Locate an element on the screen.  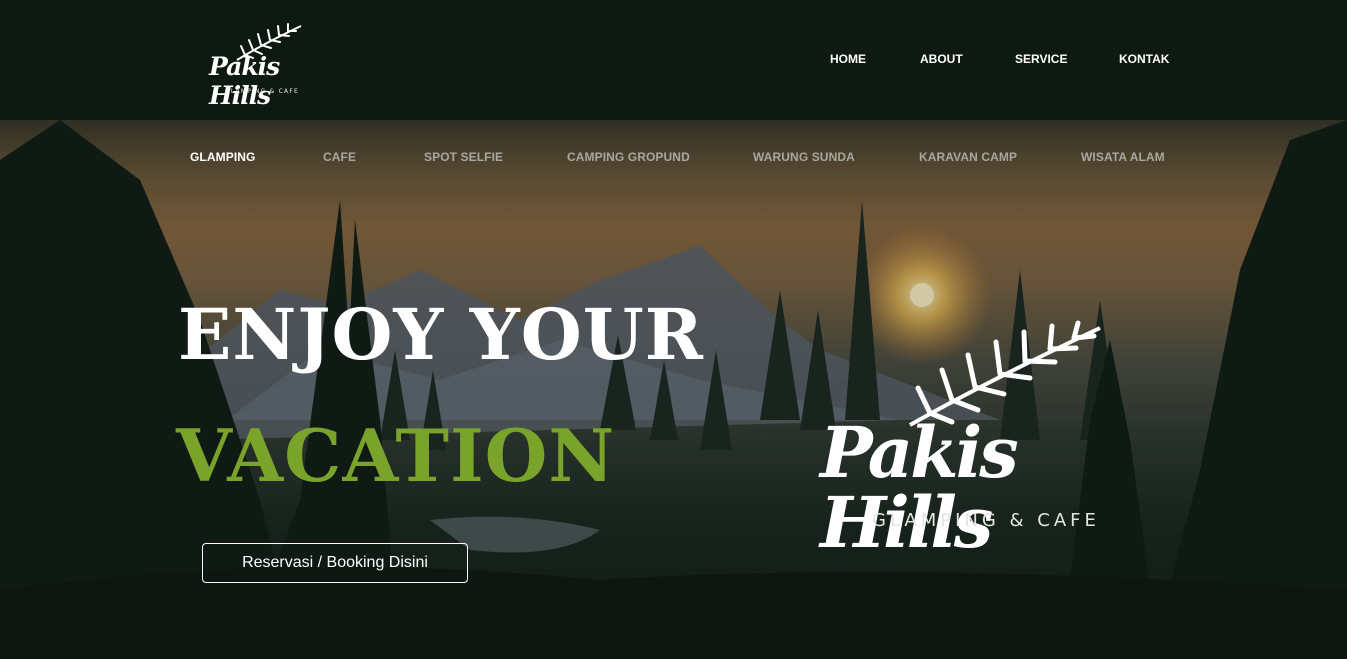
tab-karavan-camp: KARAVAN CAMP is located at coordinates (968, 157).